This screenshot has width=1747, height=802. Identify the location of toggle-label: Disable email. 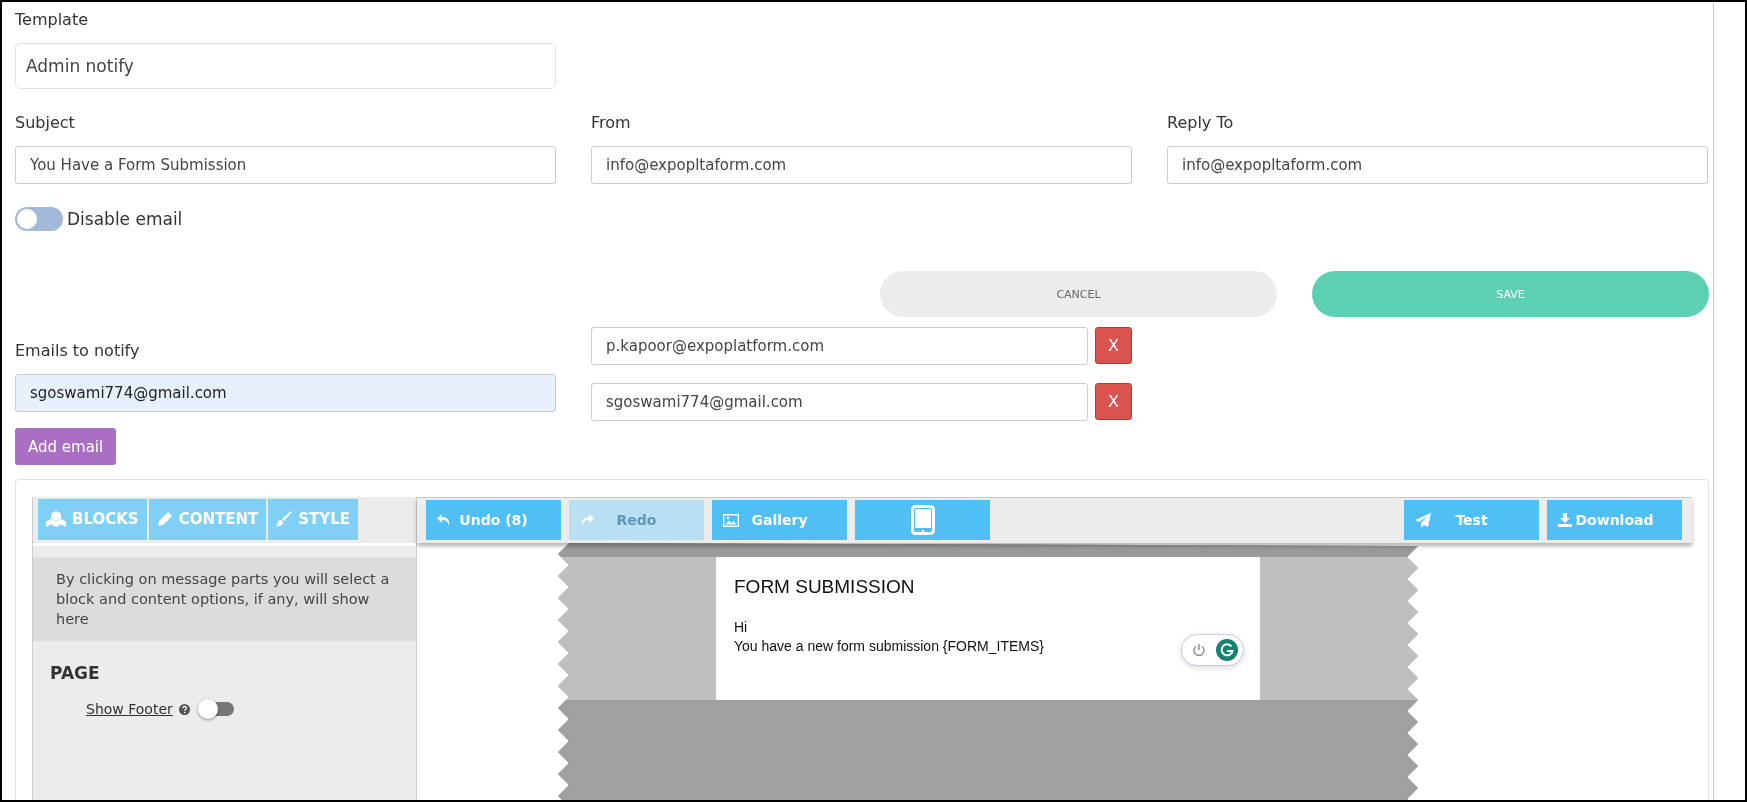
(125, 219).